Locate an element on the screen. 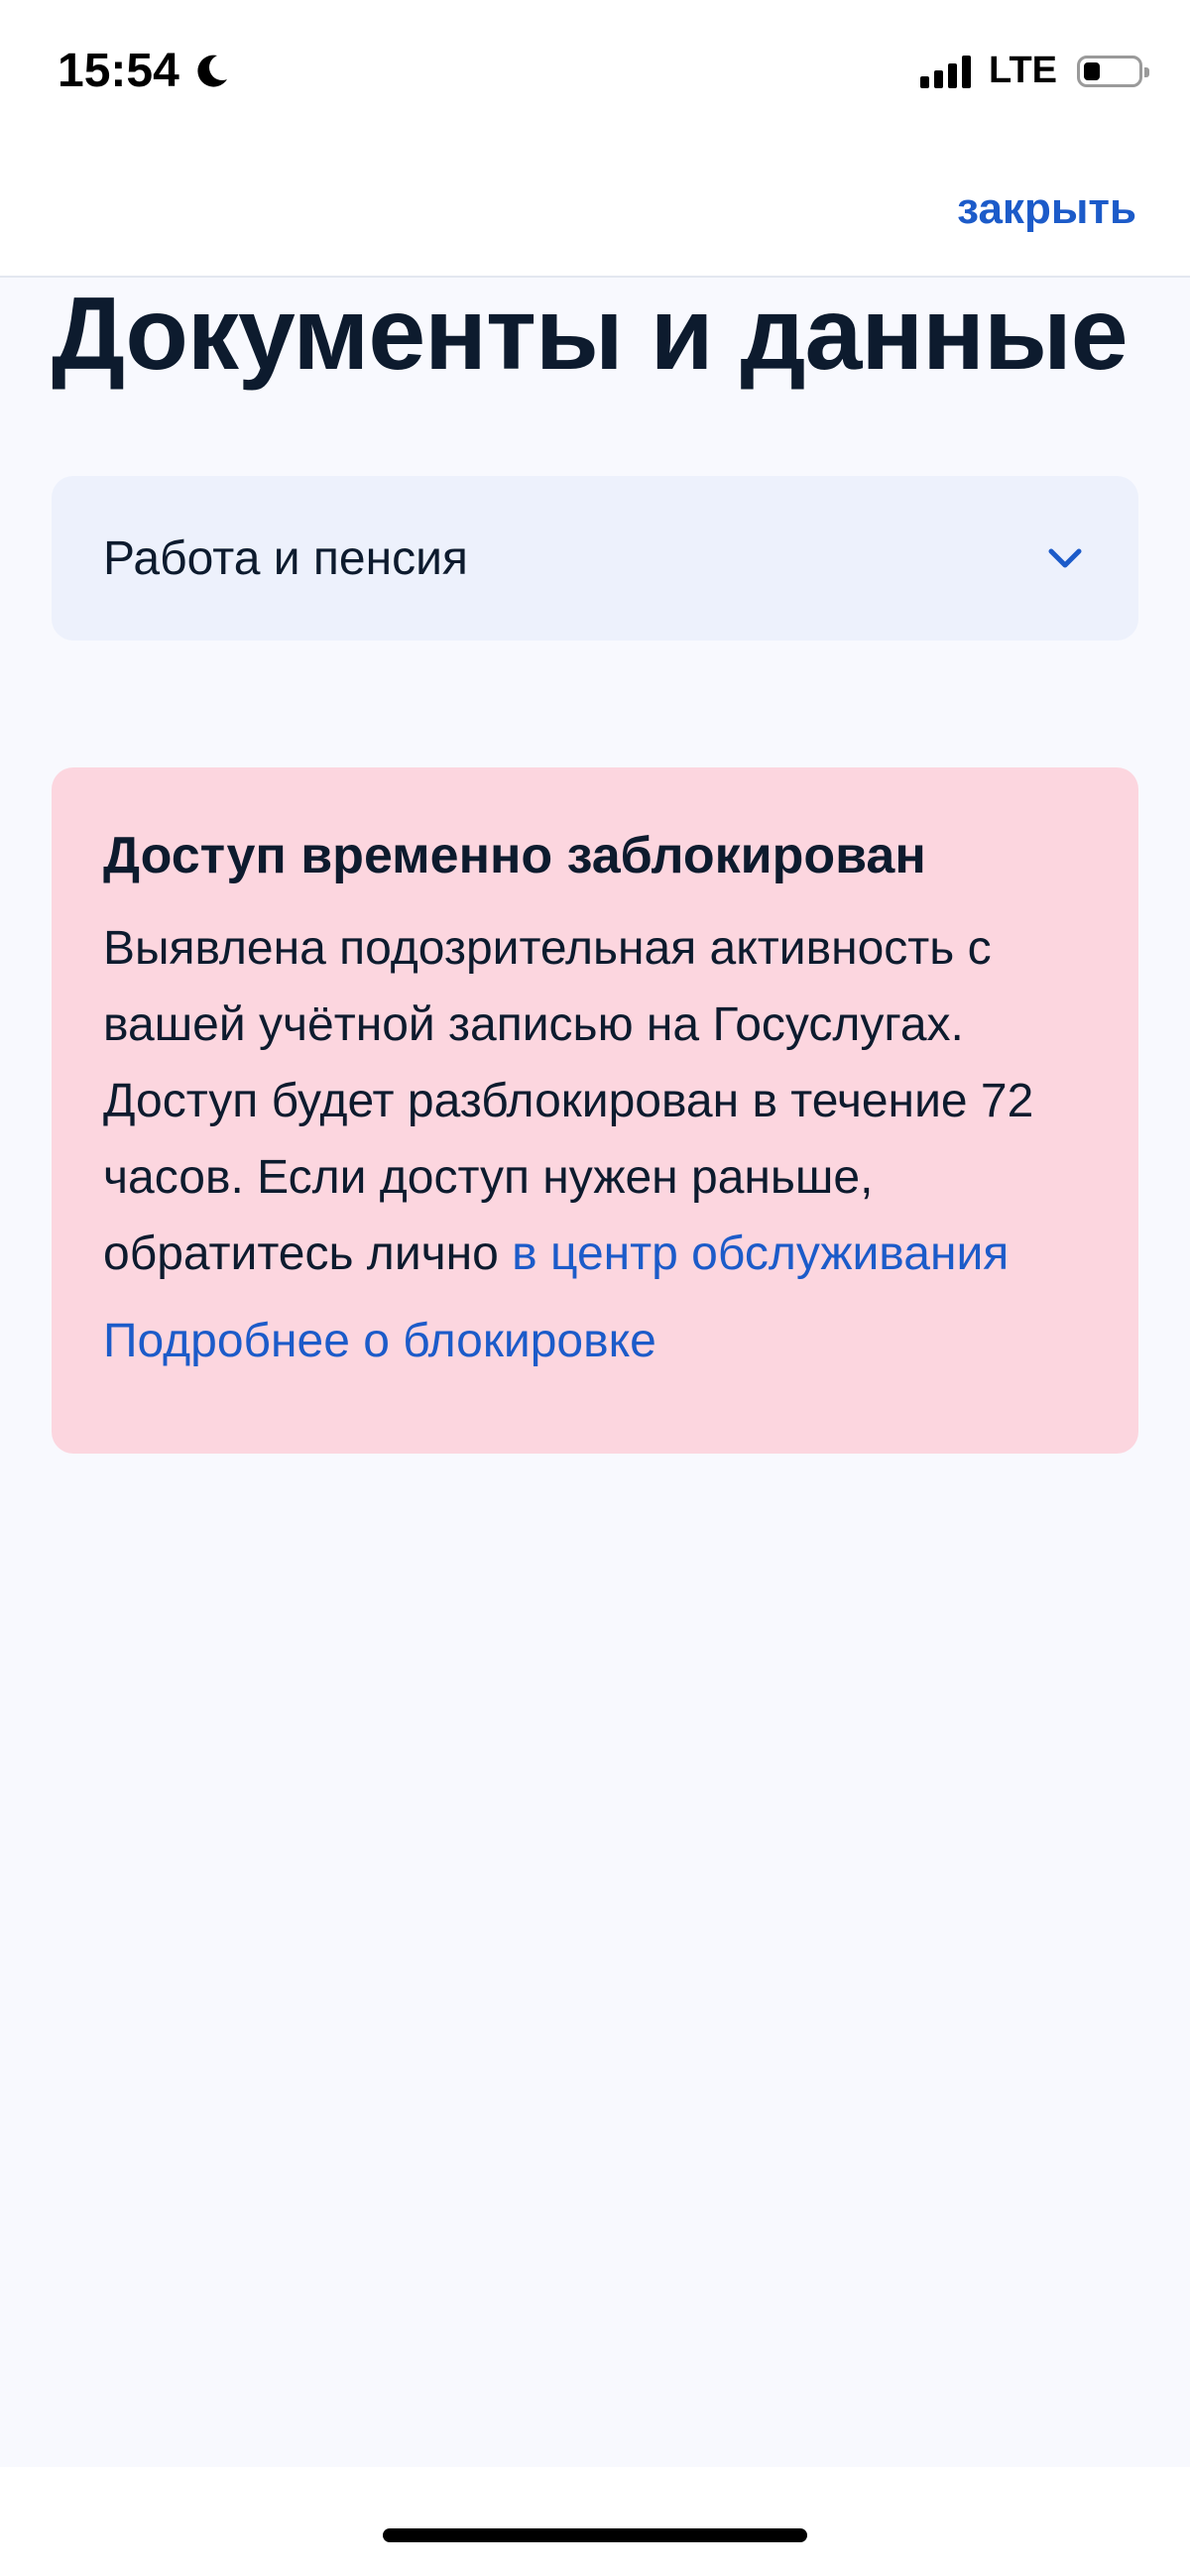  battery-icon is located at coordinates (1113, 71).